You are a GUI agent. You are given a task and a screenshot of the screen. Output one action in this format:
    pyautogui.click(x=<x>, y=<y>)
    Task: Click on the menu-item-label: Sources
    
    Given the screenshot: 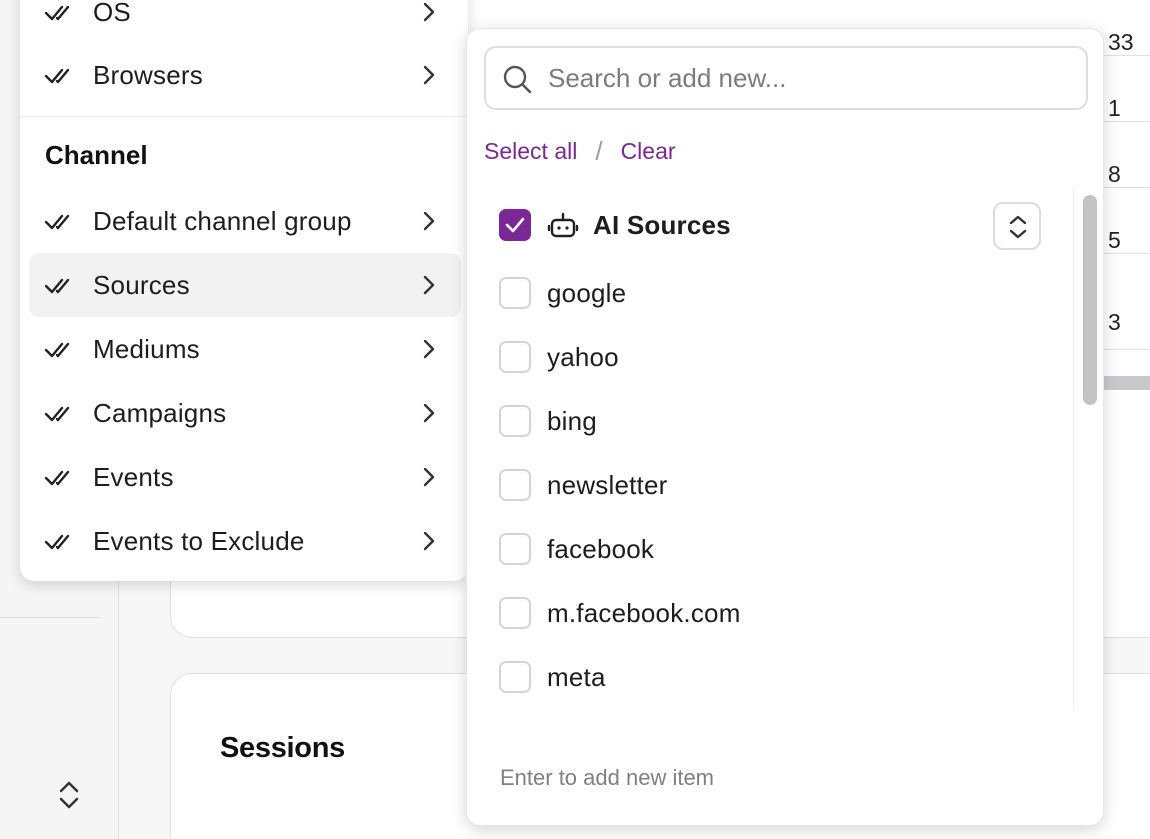 What is the action you would take?
    pyautogui.click(x=141, y=284)
    